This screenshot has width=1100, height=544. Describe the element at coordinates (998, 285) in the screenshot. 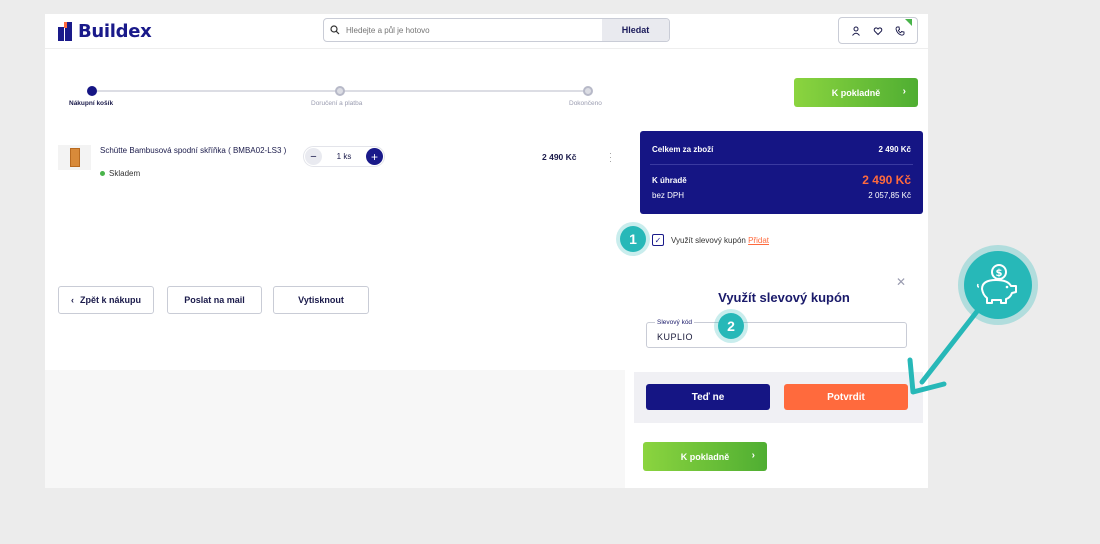

I see `piggy-bank-icon: $` at that location.